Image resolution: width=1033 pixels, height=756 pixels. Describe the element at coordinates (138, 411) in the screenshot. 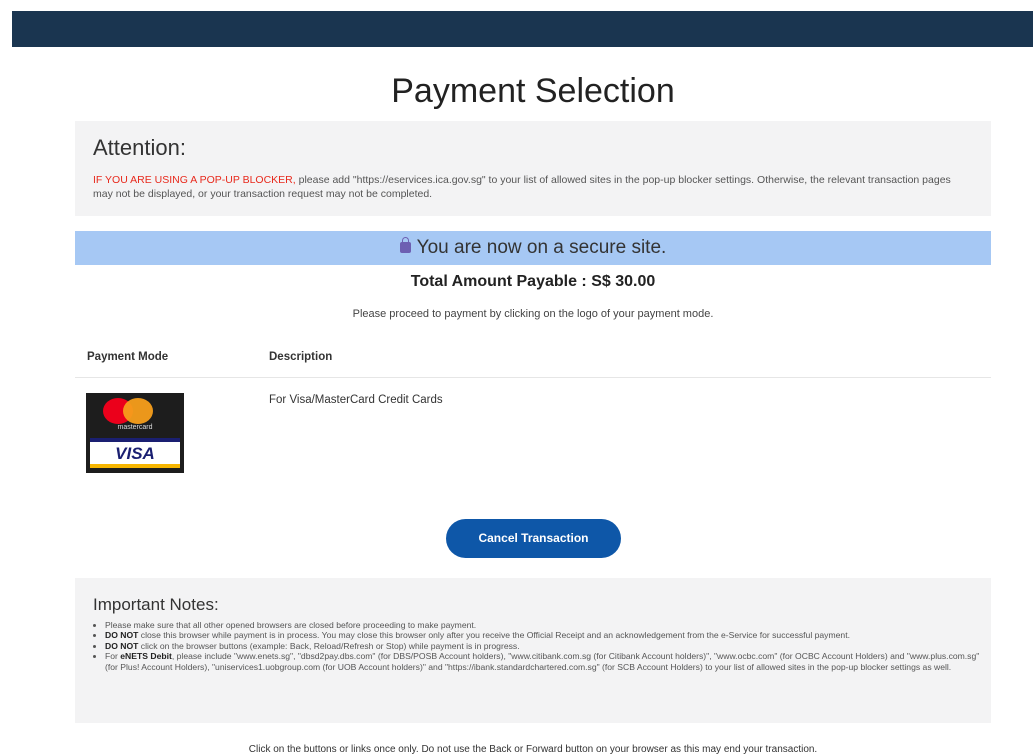

I see `mastercard-orange-circle` at that location.